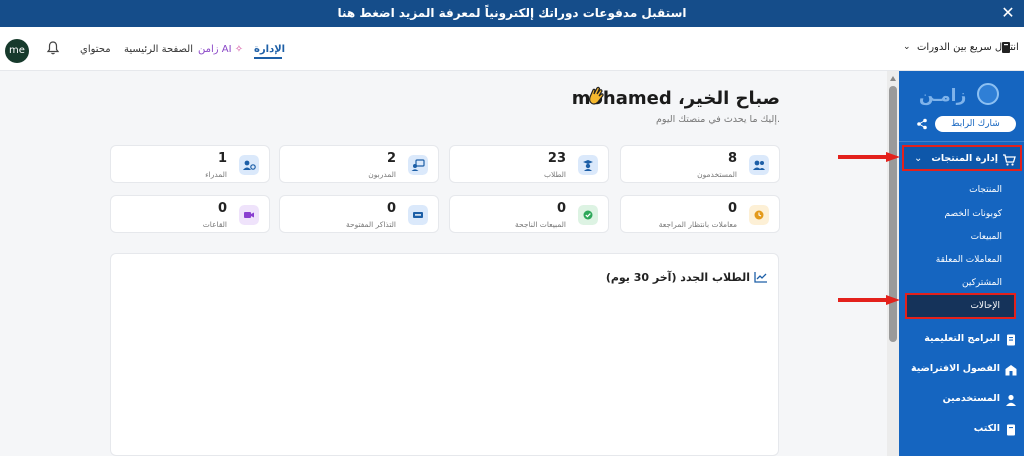 The image size is (1024, 456). Describe the element at coordinates (985, 190) in the screenshot. I see `sidebar-item-products: المنتجات` at that location.